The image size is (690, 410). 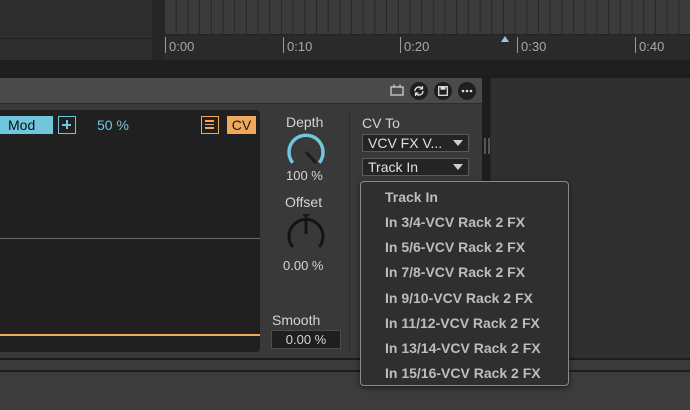 I want to click on ruler-tick-label: 0:20, so click(x=417, y=46).